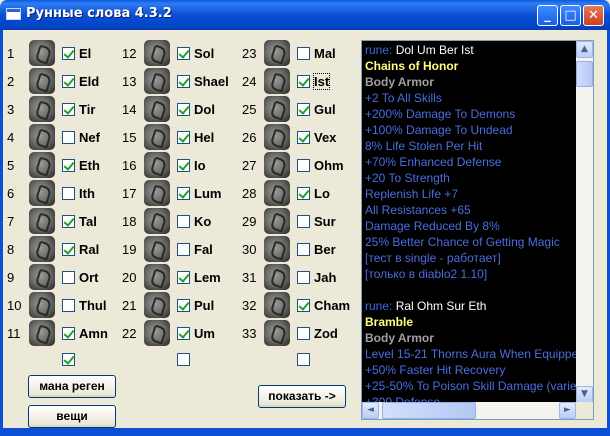  What do you see at coordinates (72, 386) in the screenshot?
I see `mana-regen-button: мана реген` at bounding box center [72, 386].